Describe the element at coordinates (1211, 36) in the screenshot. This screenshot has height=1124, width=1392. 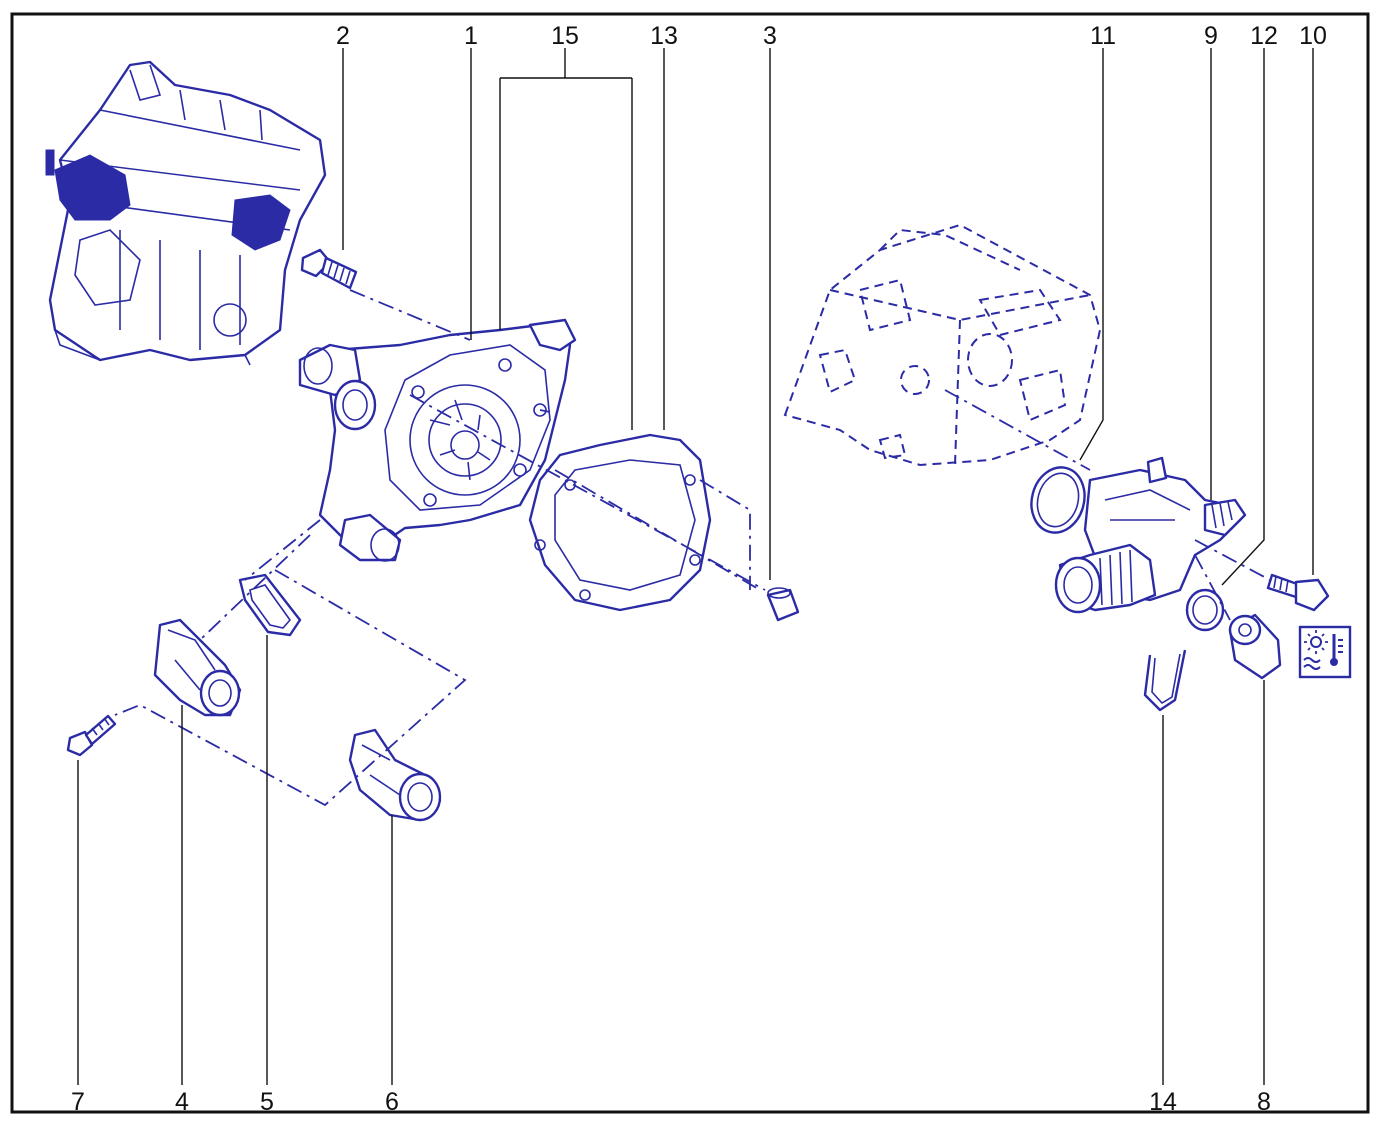
I see `callout-9: 9` at that location.